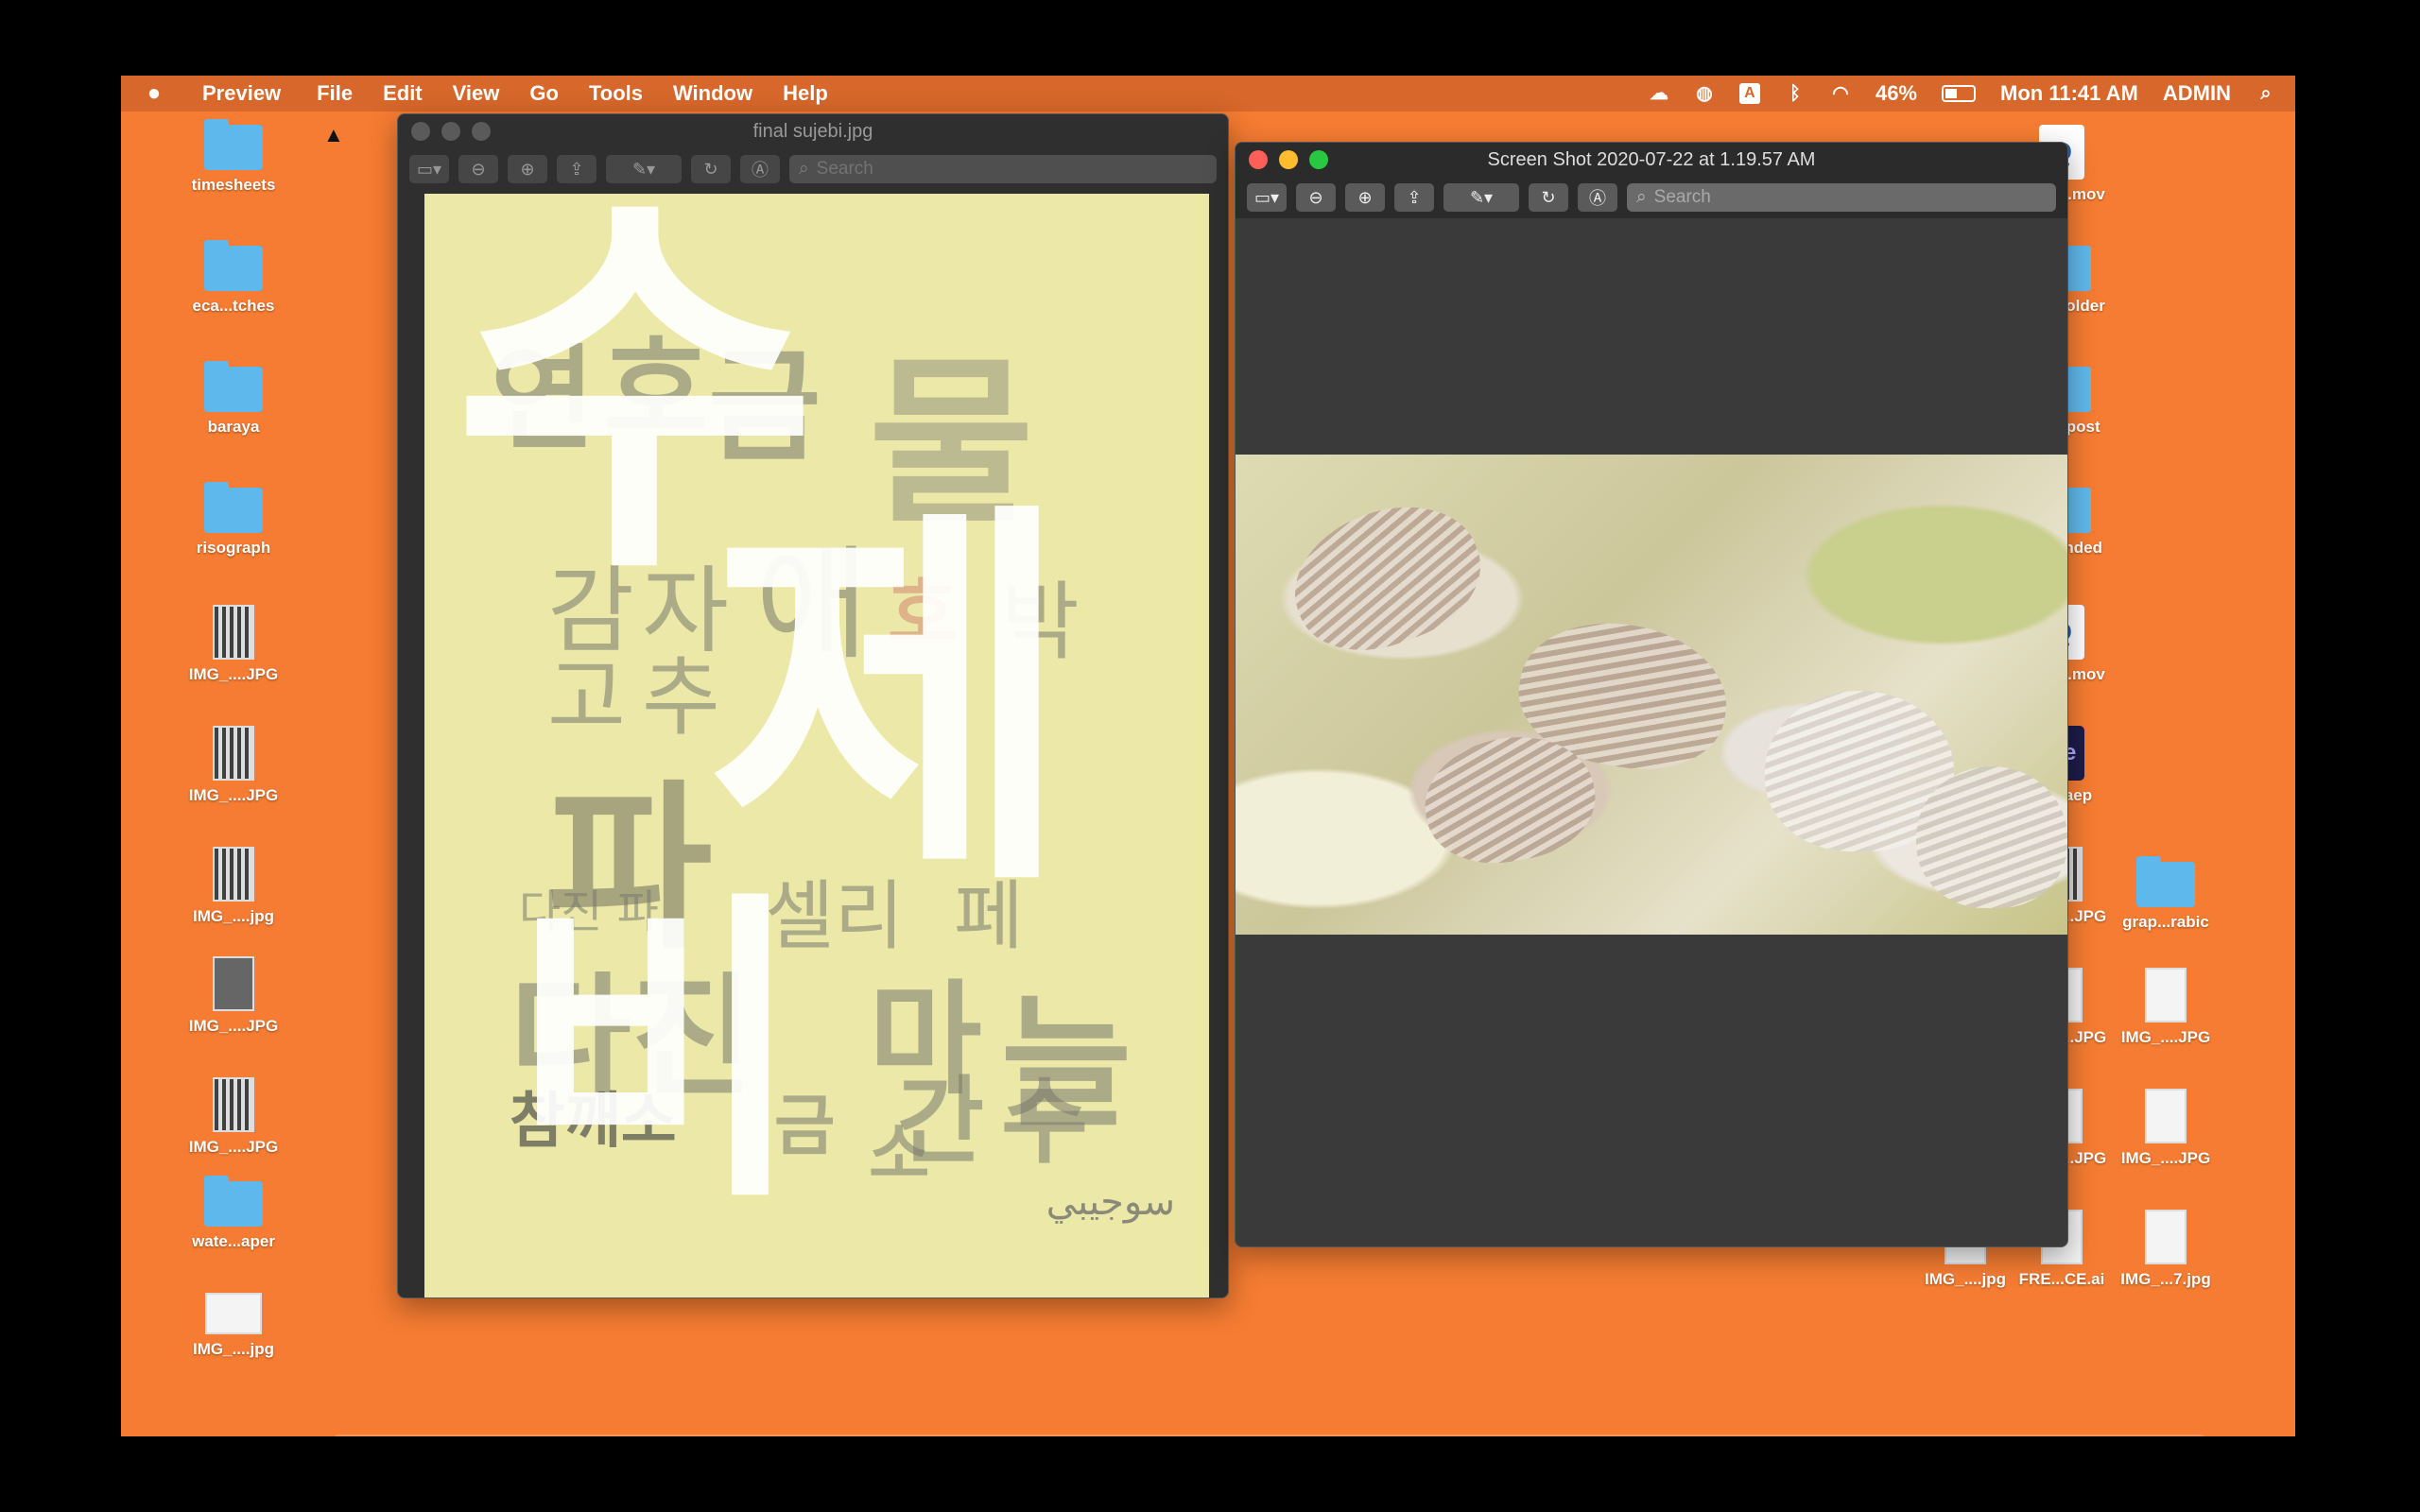  I want to click on spotlight-search-icon: ⌕, so click(2266, 93).